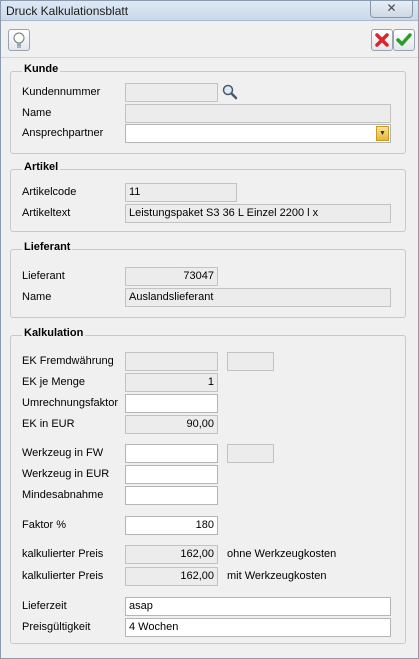  What do you see at coordinates (250, 453) in the screenshot?
I see `werkzeug-fw-currency` at bounding box center [250, 453].